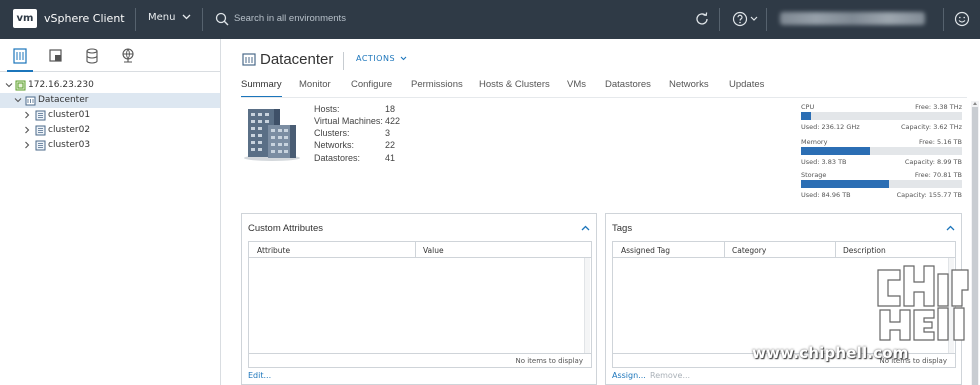 The image size is (980, 385). What do you see at coordinates (20, 56) in the screenshot?
I see `hosts-clusters-icon` at bounding box center [20, 56].